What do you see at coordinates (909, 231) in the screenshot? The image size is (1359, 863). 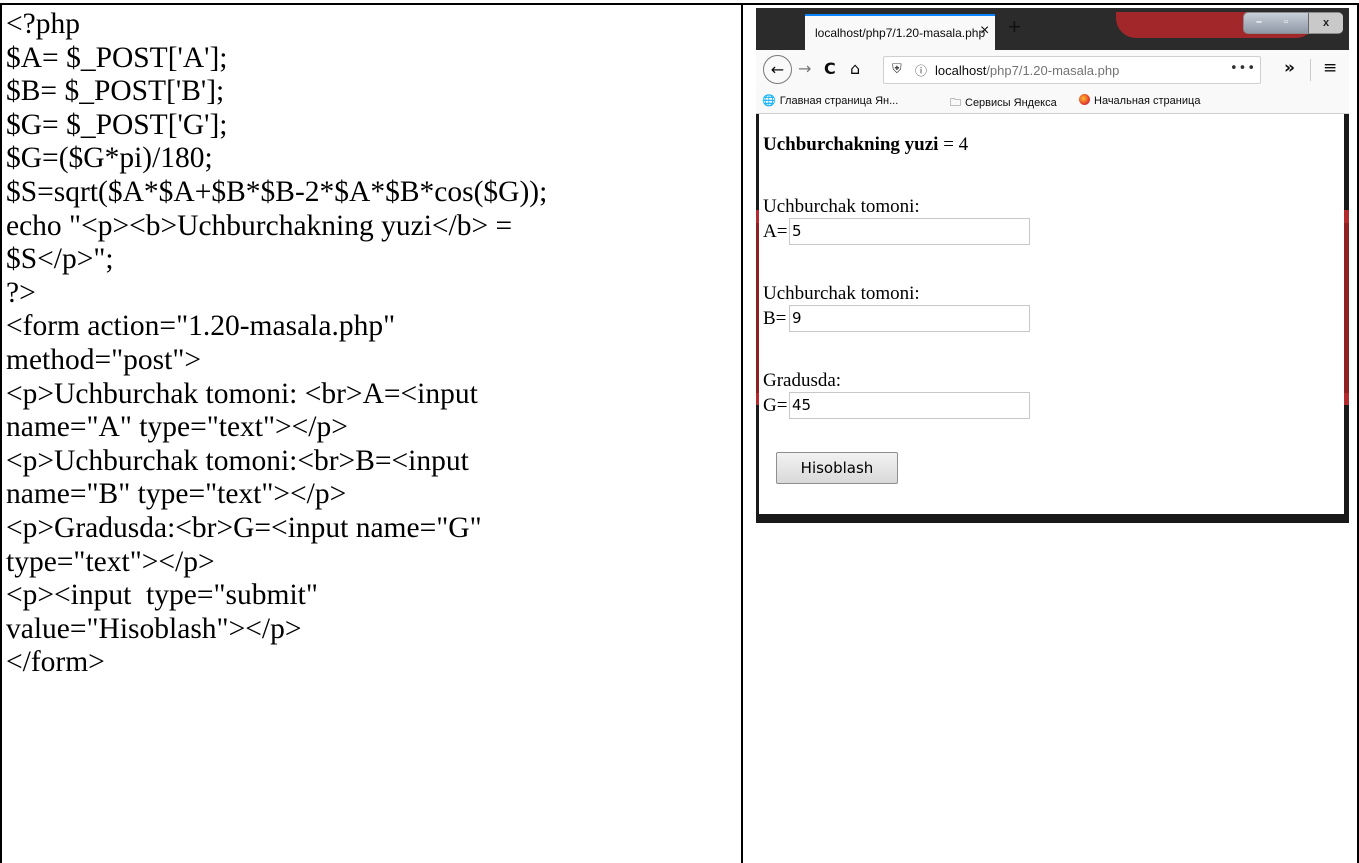 I see `side-a-input: 5` at bounding box center [909, 231].